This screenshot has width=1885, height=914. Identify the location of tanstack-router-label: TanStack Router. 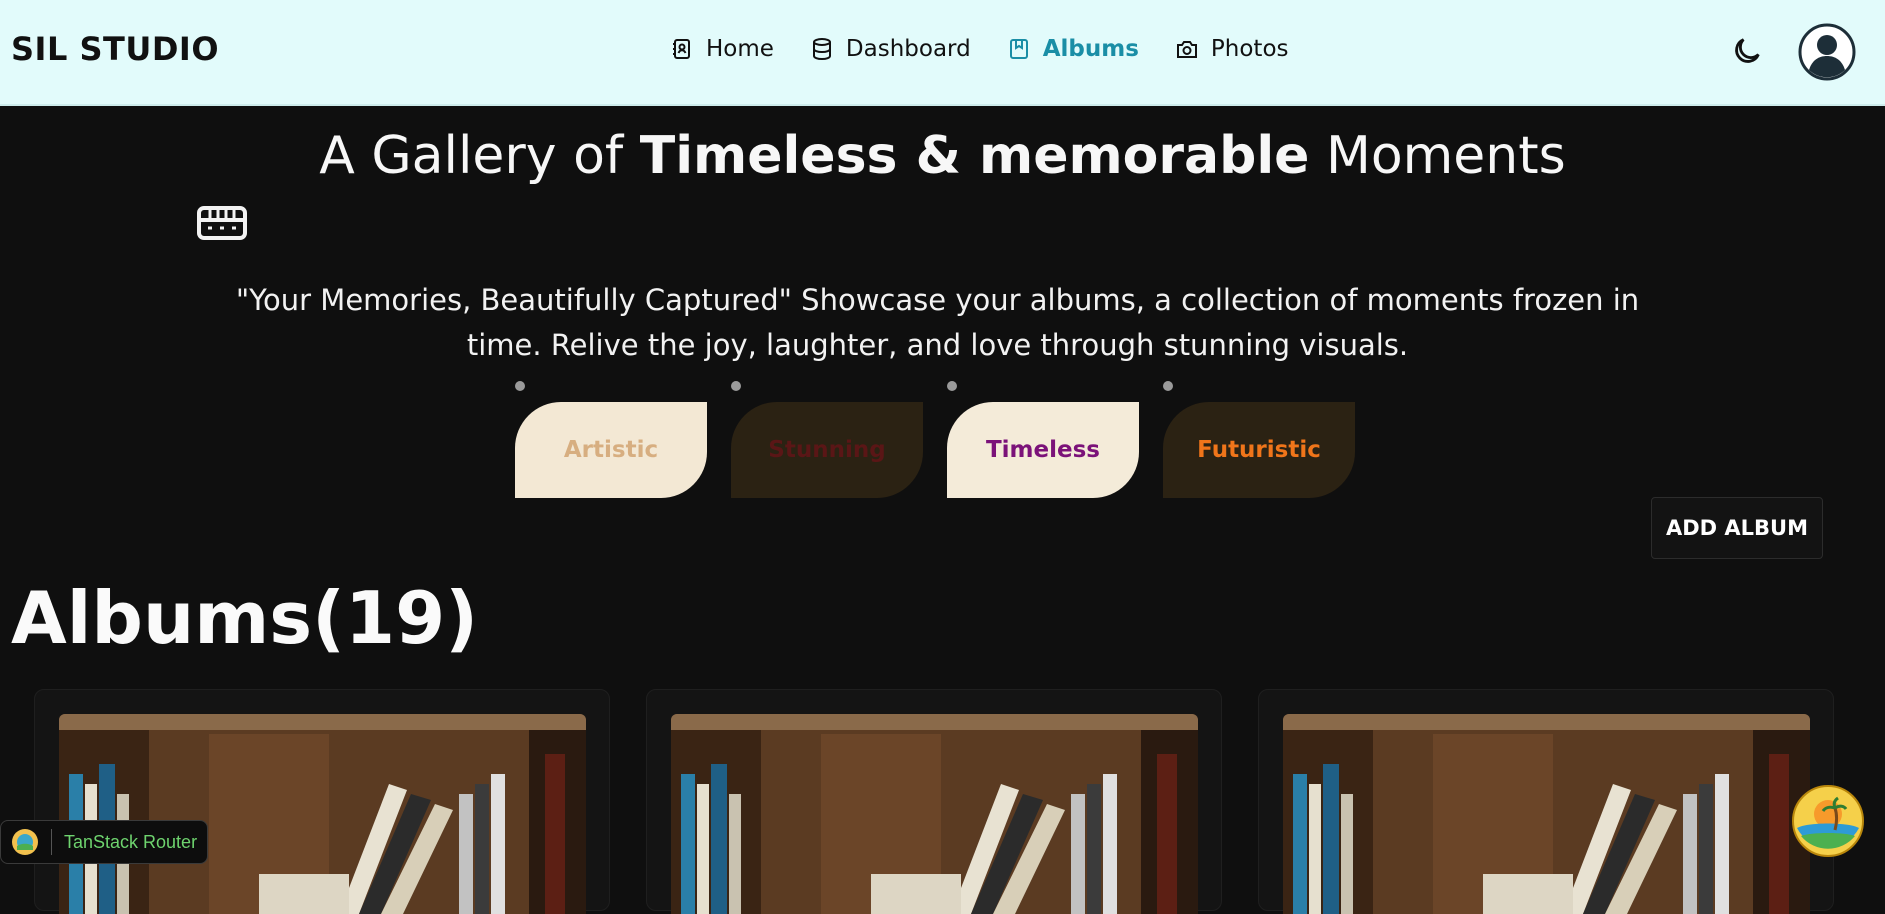
(131, 841).